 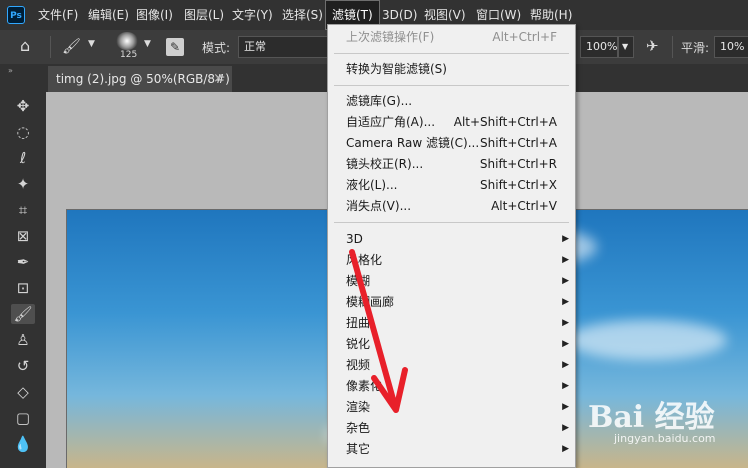 What do you see at coordinates (451, 185) in the screenshot?
I see `menu-item-liquify: 液化(L)... Shift+Ctrl+X` at bounding box center [451, 185].